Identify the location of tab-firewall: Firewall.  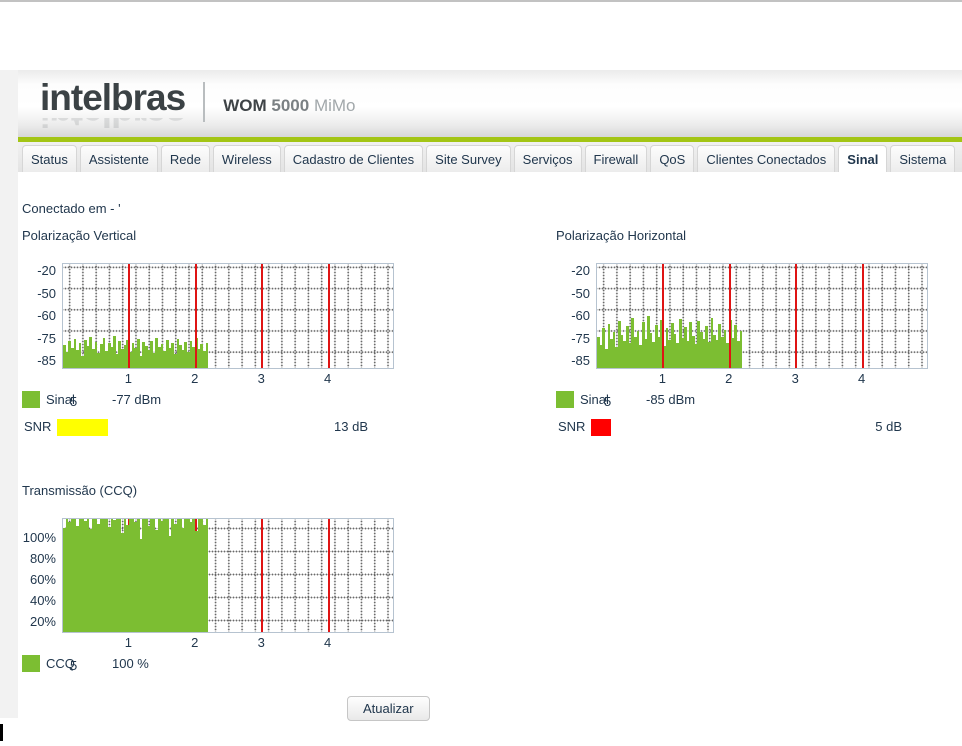
(616, 158).